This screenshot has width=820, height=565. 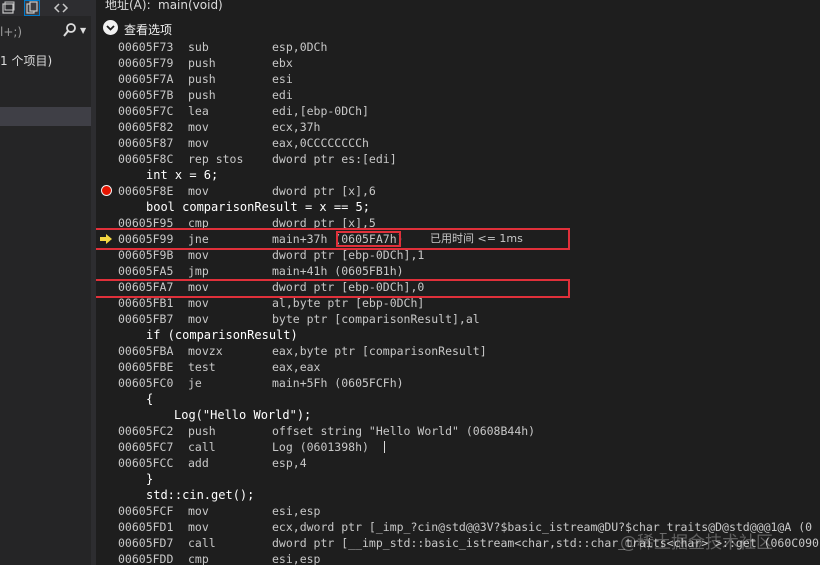 I want to click on left-panel-toolbar, so click(x=45, y=8).